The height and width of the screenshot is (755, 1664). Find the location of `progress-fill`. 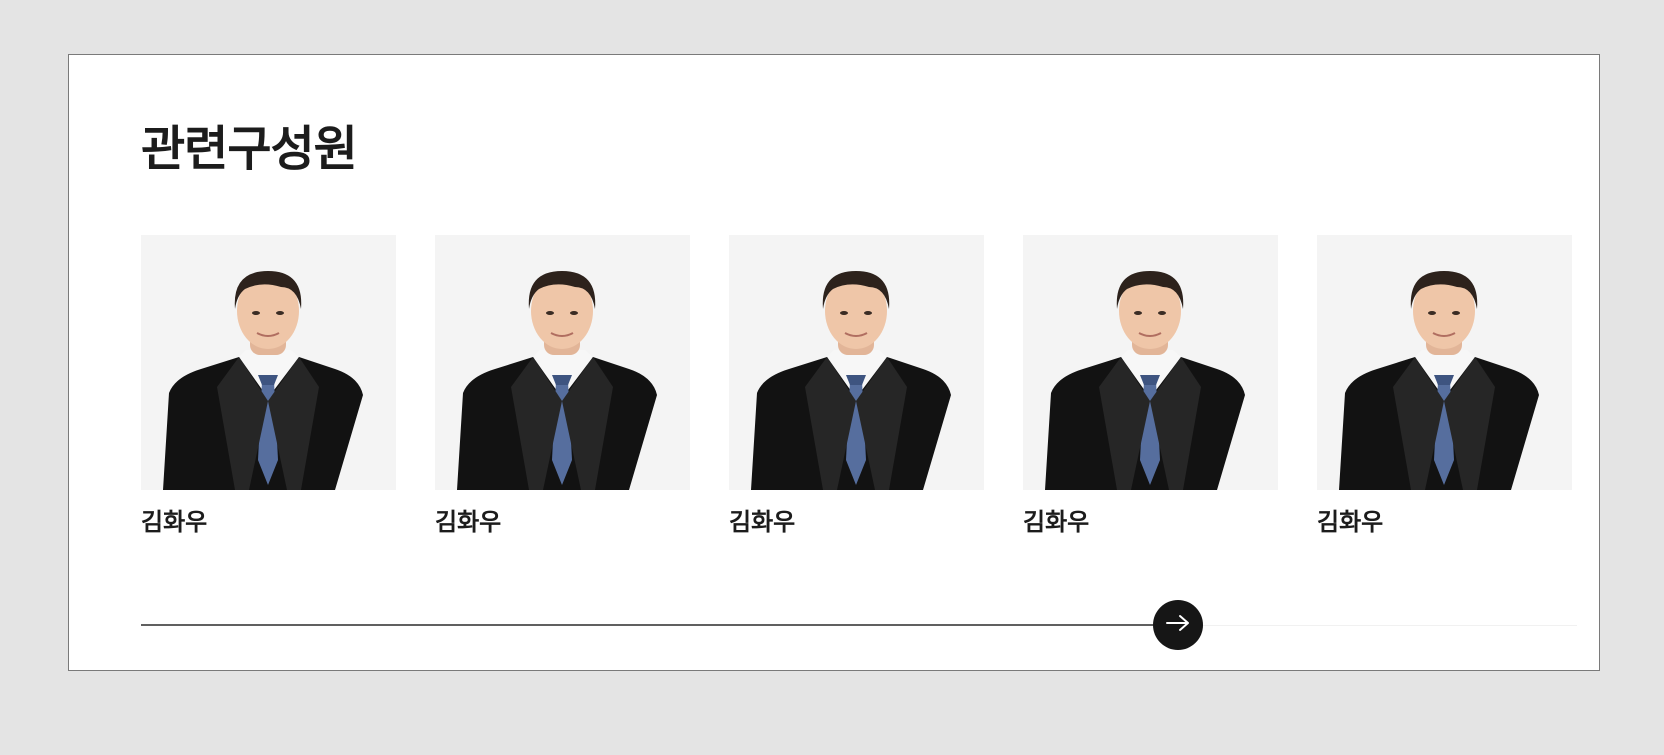

progress-fill is located at coordinates (659, 625).